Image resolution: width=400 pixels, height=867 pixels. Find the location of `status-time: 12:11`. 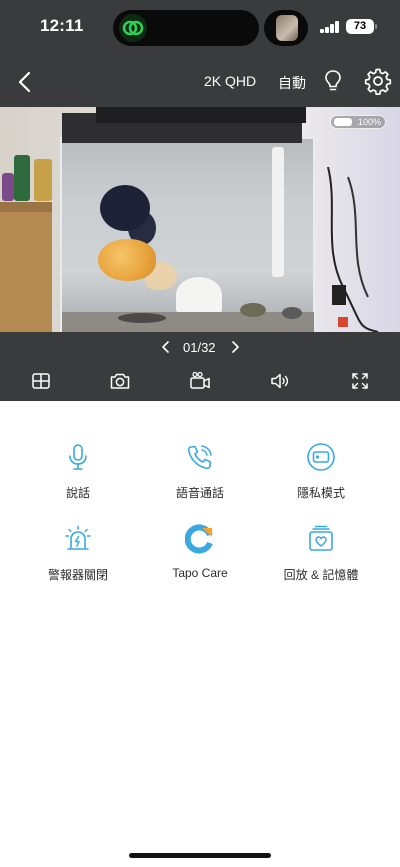

status-time: 12:11 is located at coordinates (62, 25).